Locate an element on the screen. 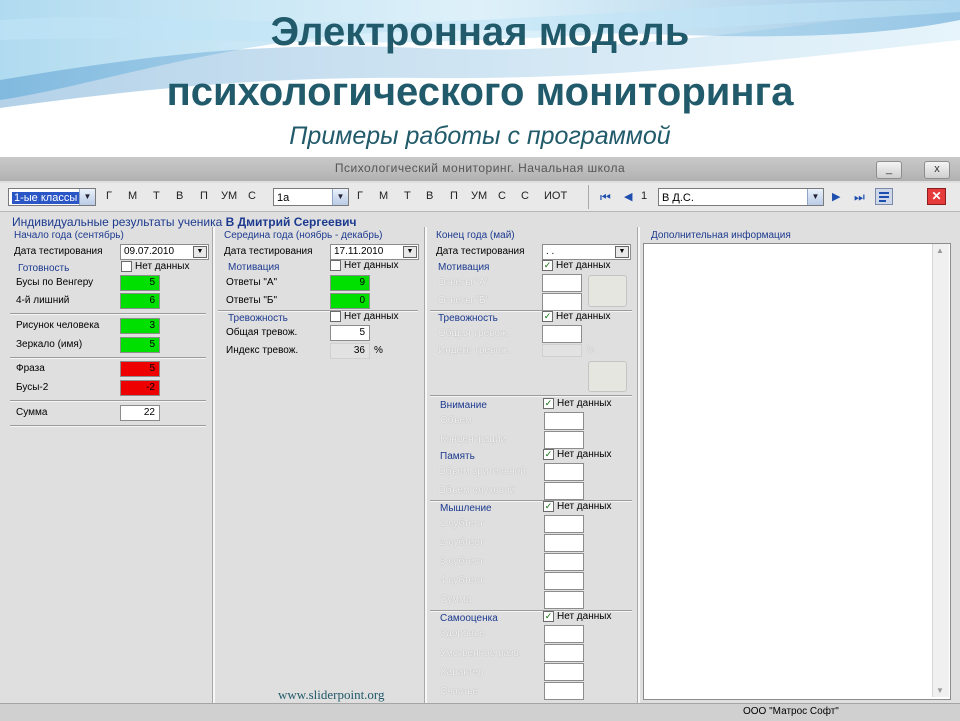 The height and width of the screenshot is (721, 960). col3-date-label: Дата тестирования is located at coordinates (480, 251).